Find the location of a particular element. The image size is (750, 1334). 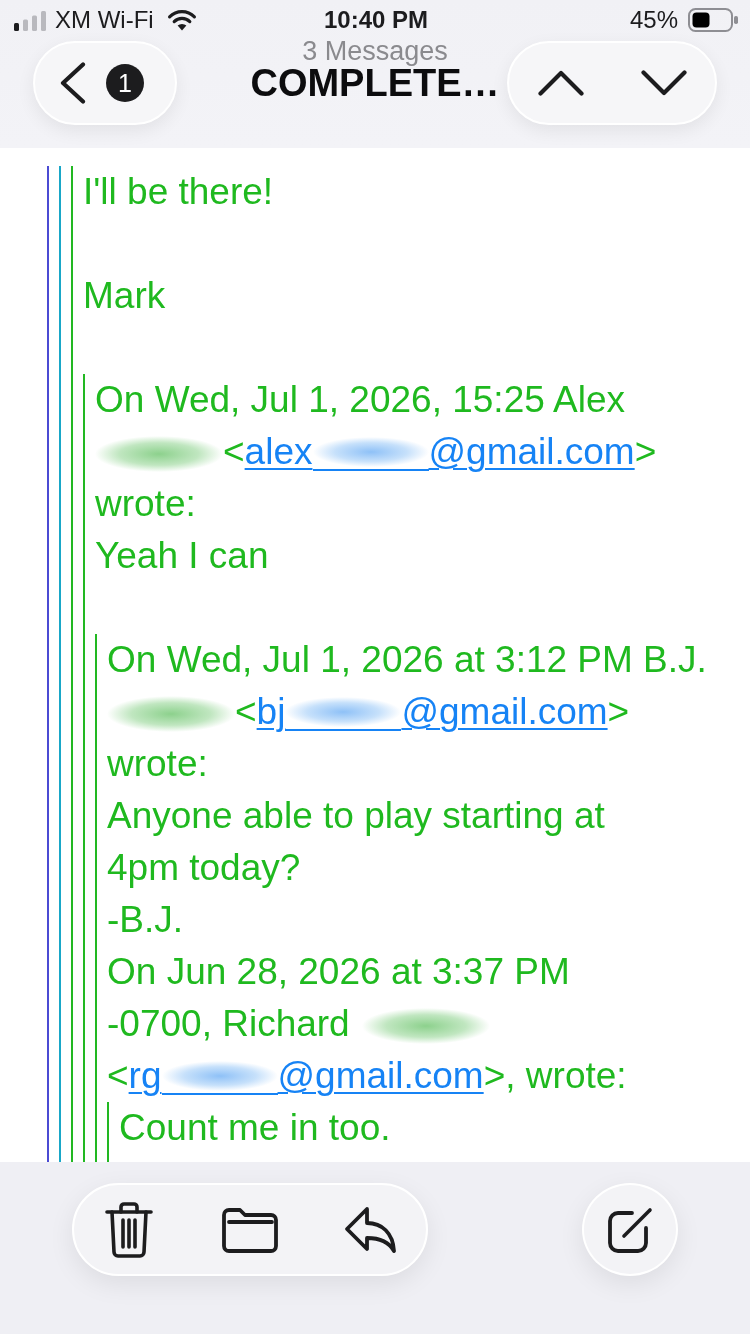

carrier-name: XM Wi-Fi is located at coordinates (104, 19).